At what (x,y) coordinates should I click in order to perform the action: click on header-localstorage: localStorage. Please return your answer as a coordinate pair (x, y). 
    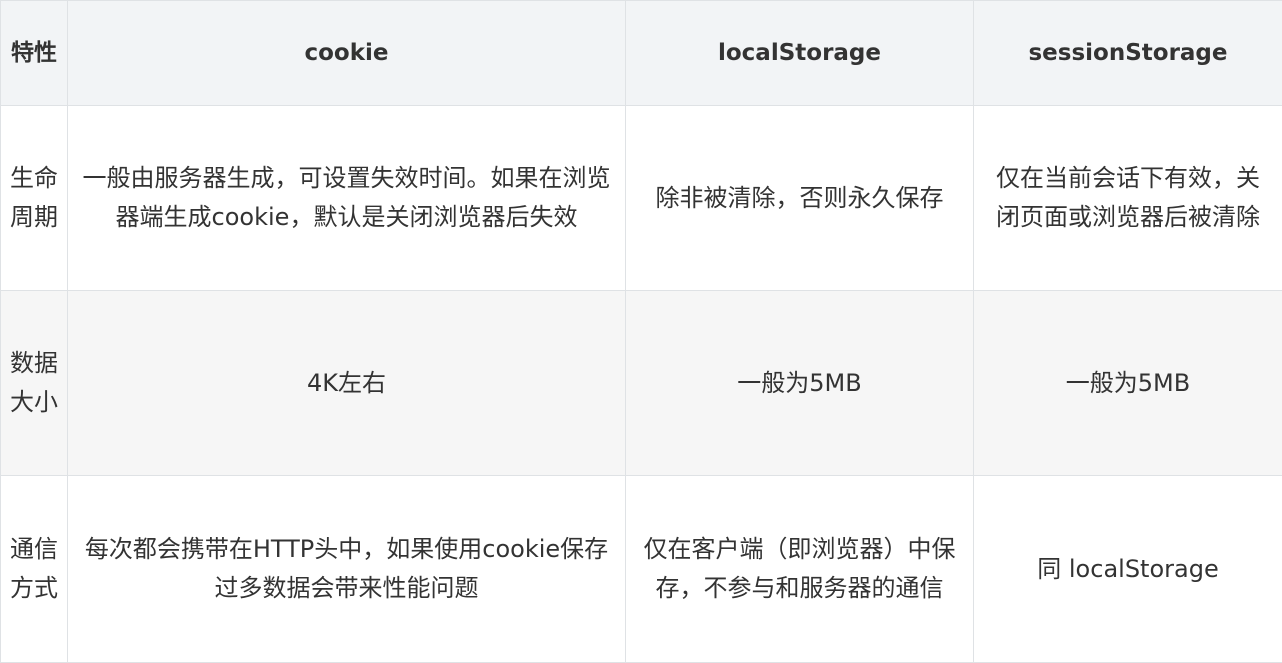
    Looking at the image, I should click on (799, 53).